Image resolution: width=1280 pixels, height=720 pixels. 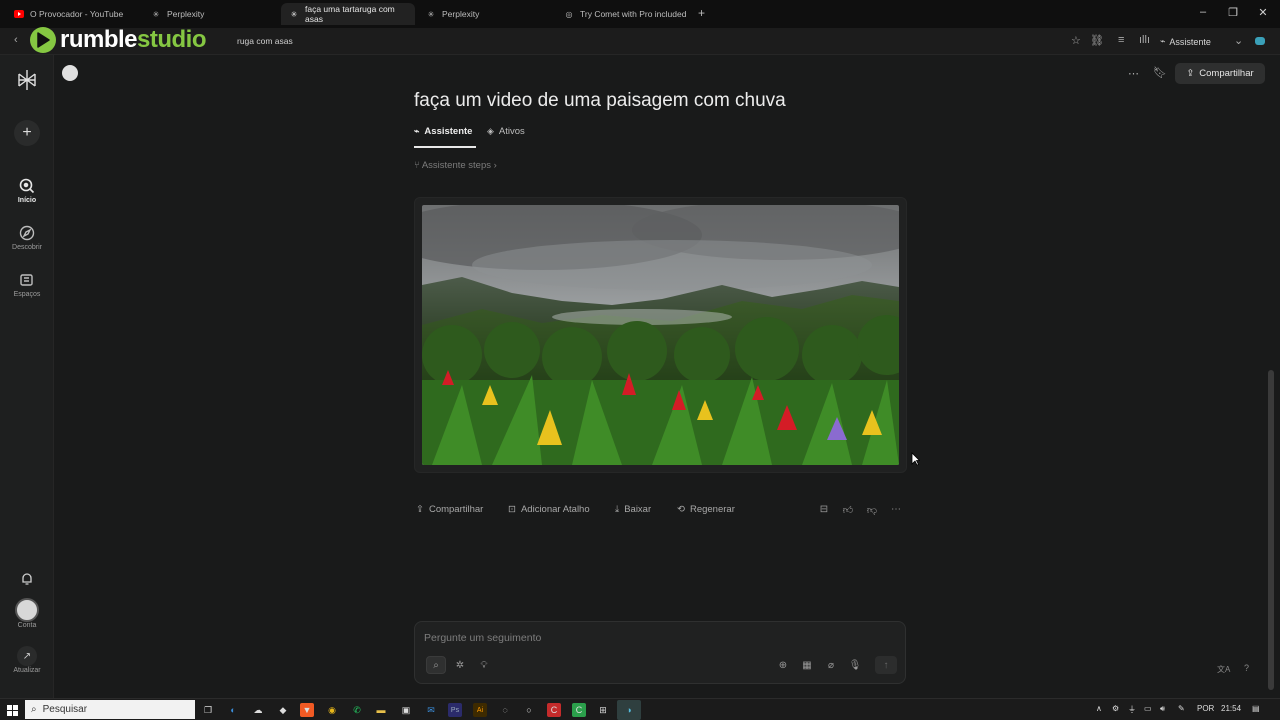 I want to click on brave-icon: ▼, so click(x=307, y=710).